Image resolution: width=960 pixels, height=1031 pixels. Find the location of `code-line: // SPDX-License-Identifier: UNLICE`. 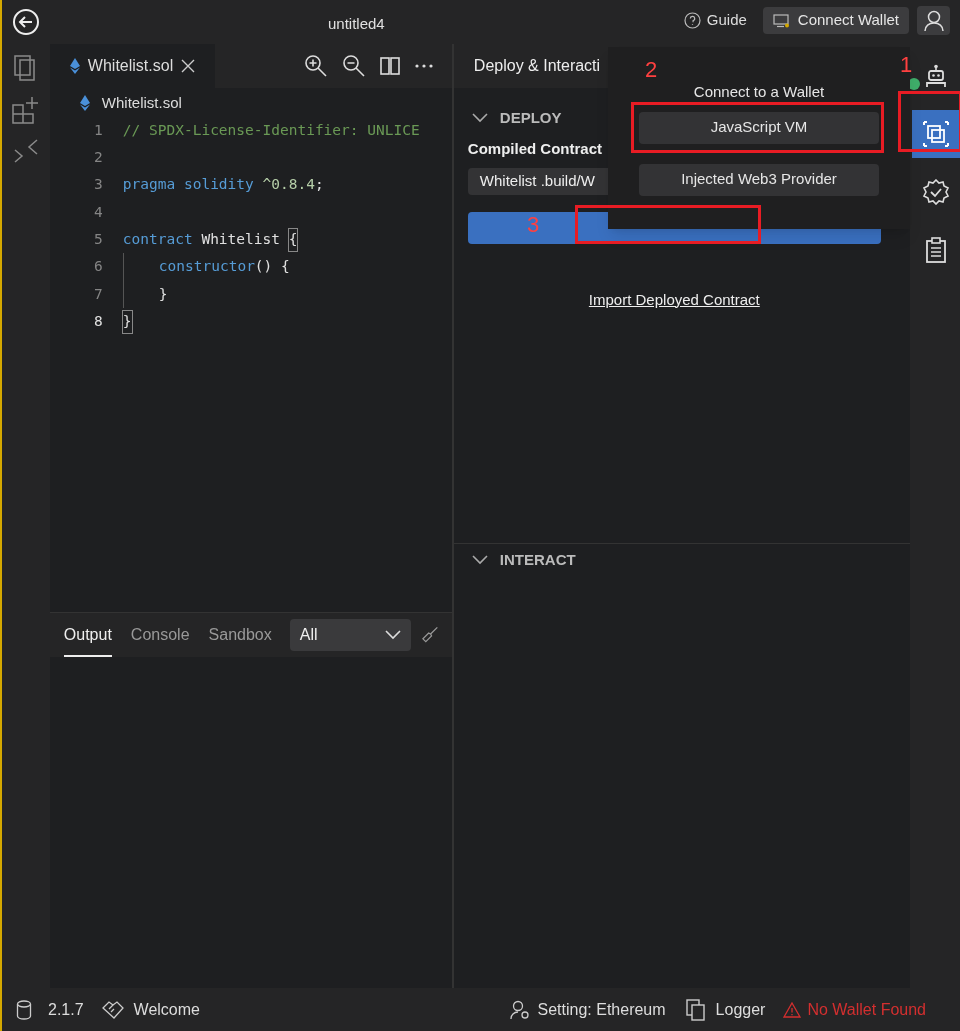

code-line: // SPDX-License-Identifier: UNLICE is located at coordinates (271, 130).